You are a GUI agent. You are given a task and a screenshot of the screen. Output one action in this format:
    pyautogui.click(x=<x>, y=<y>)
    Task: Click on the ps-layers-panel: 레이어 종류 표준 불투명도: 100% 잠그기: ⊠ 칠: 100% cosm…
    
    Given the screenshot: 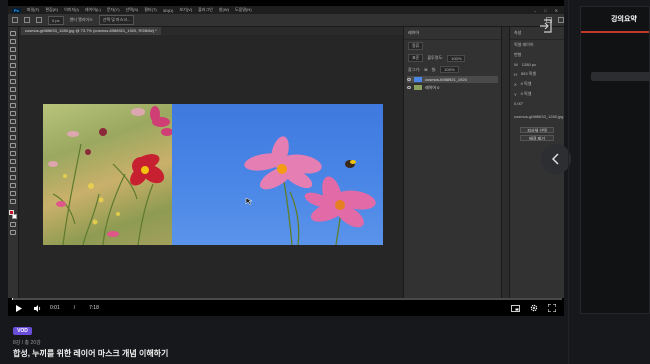 What is the action you would take?
    pyautogui.click(x=452, y=162)
    